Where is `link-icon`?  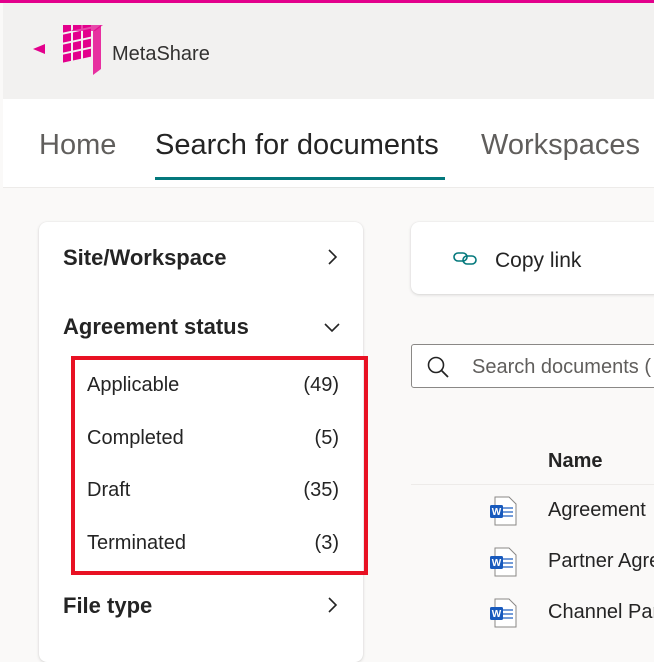 link-icon is located at coordinates (465, 258).